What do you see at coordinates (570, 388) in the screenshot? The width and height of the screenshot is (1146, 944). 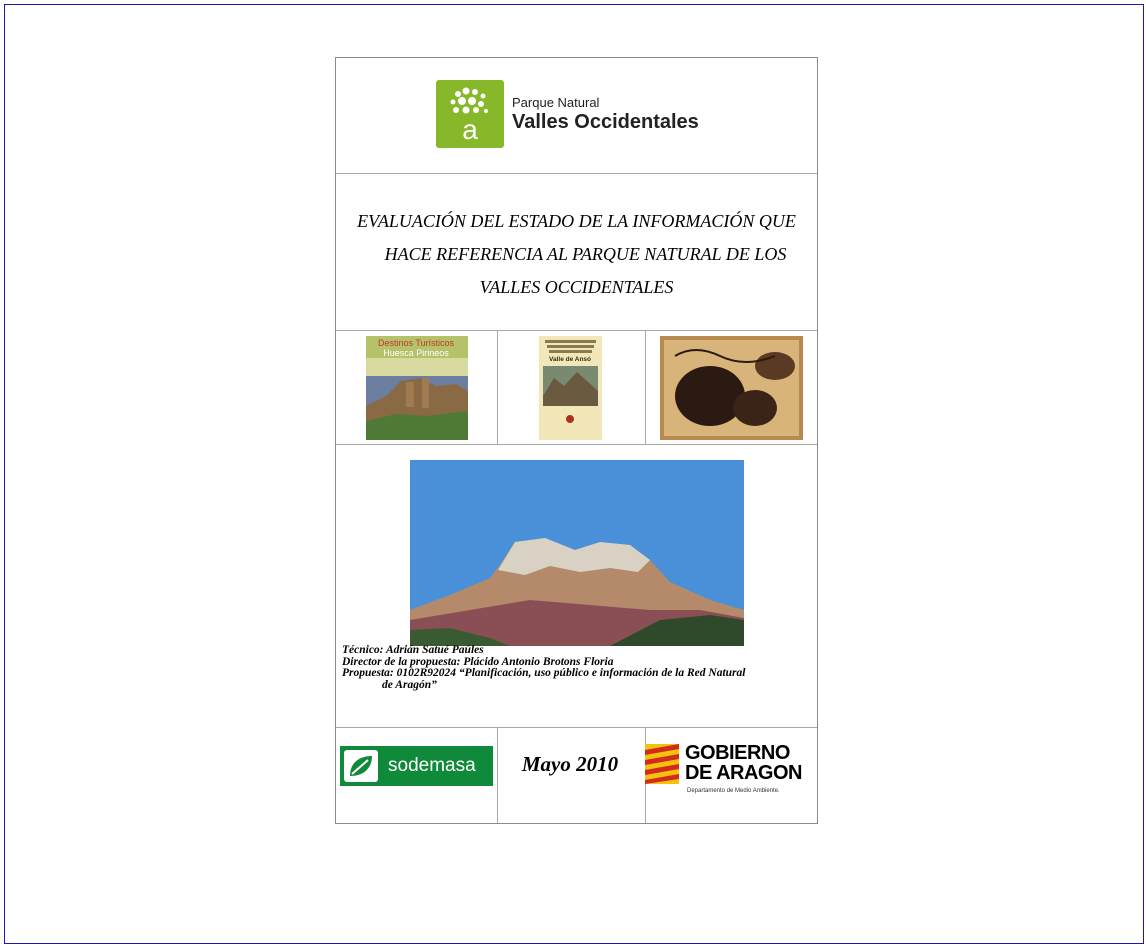 I see `brochure-anso-image: Valle de Ansó` at bounding box center [570, 388].